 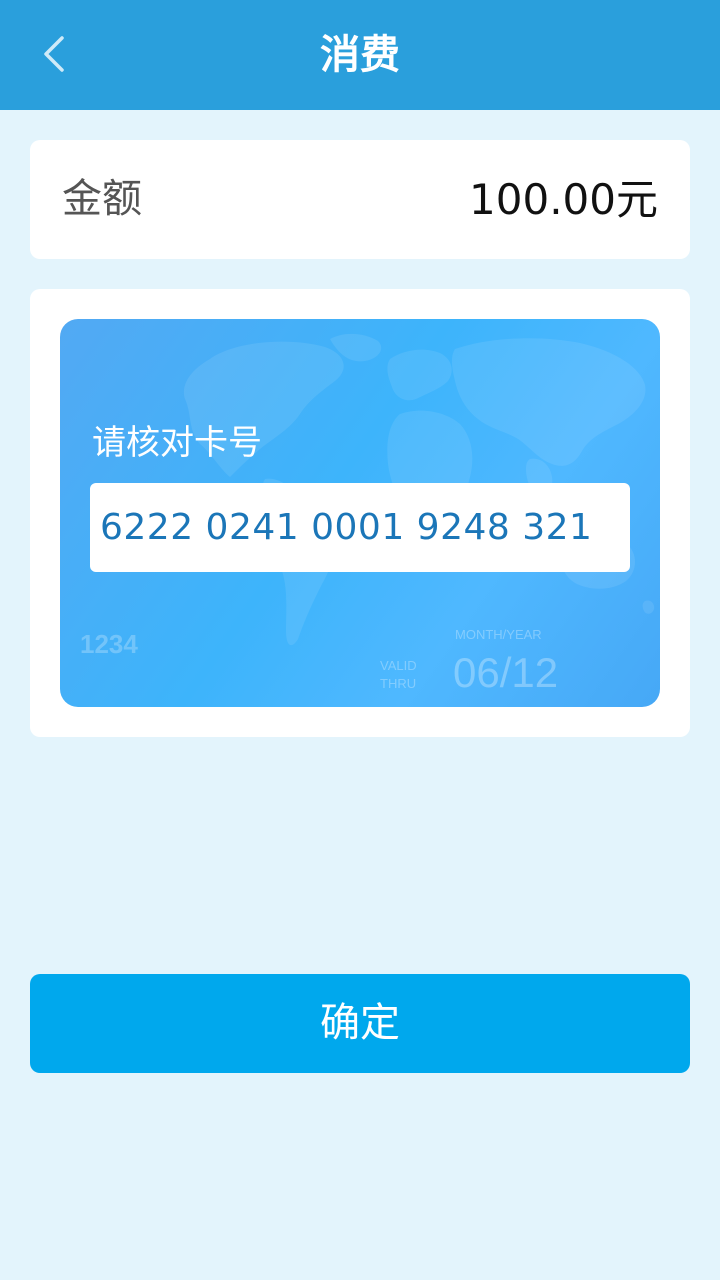 I want to click on valid-thru-label: VALID THRU, so click(x=398, y=675).